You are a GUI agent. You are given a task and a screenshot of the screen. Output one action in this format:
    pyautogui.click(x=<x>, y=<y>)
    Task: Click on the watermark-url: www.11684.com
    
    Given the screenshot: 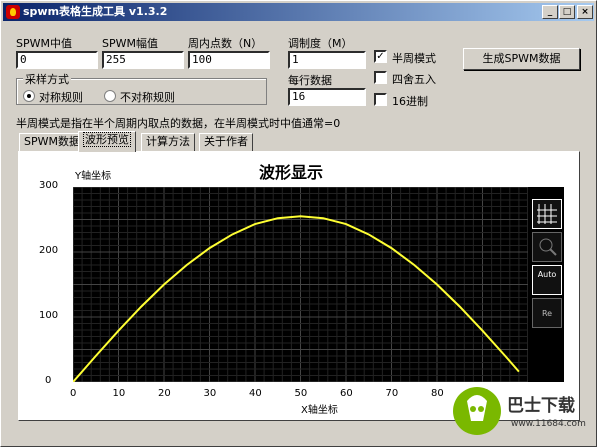 What is the action you would take?
    pyautogui.click(x=548, y=424)
    